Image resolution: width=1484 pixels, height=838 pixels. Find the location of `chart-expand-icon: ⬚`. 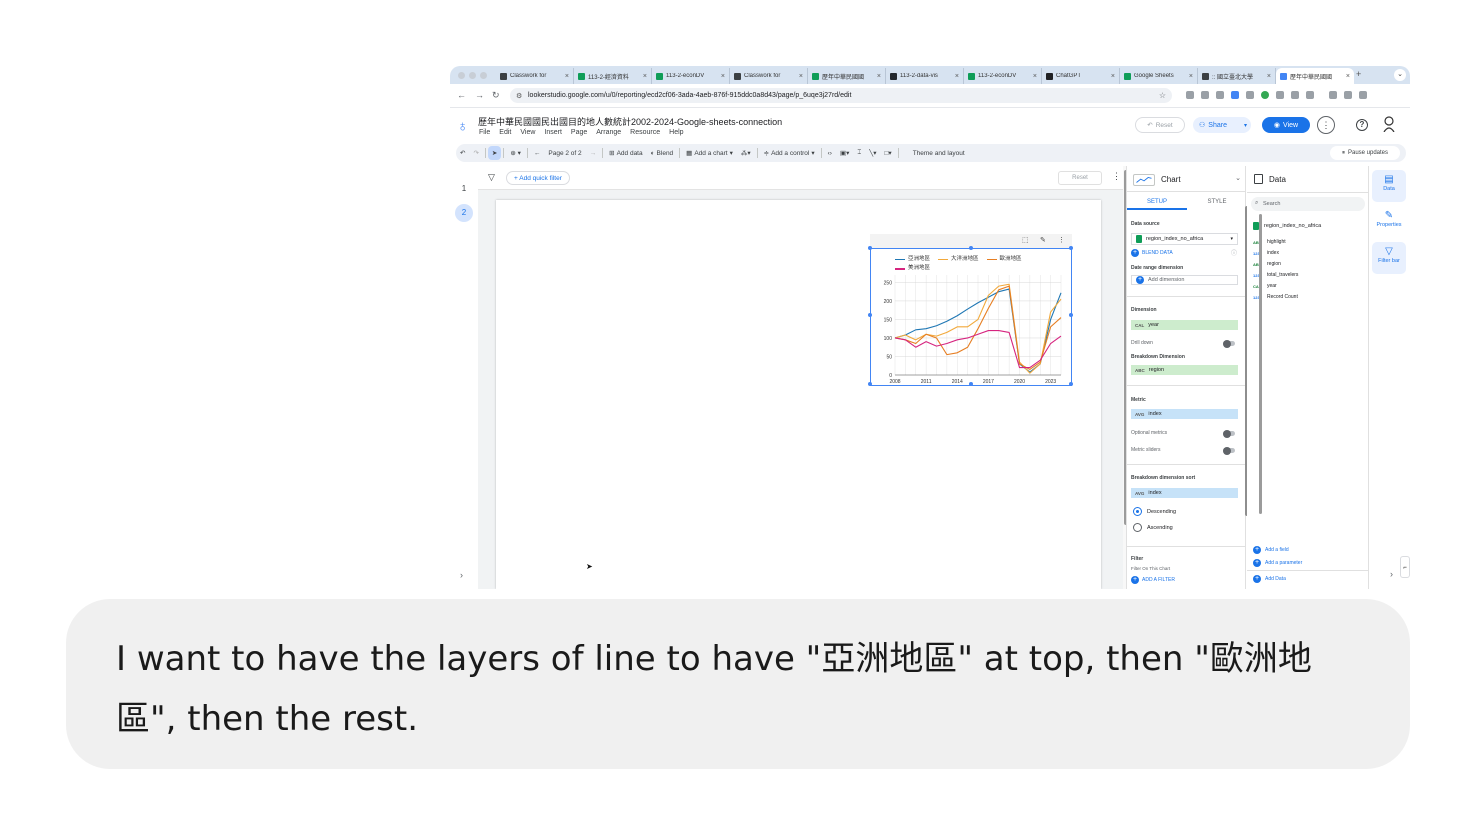

chart-expand-icon: ⬚ is located at coordinates (1025, 240).